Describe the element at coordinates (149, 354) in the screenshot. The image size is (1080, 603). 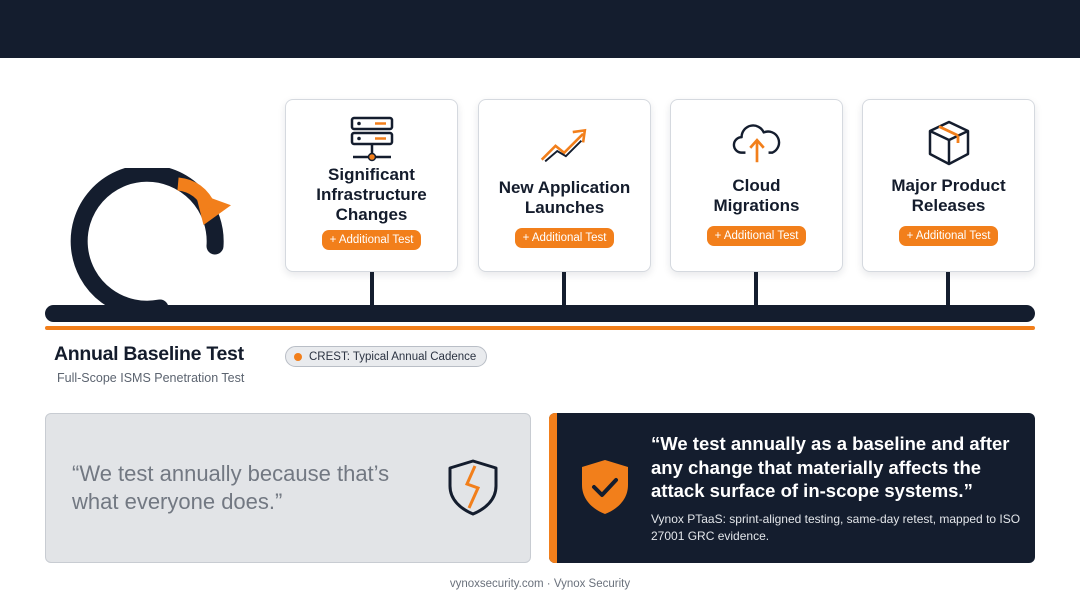
I see `baseline-title: Annual Baseline Test` at that location.